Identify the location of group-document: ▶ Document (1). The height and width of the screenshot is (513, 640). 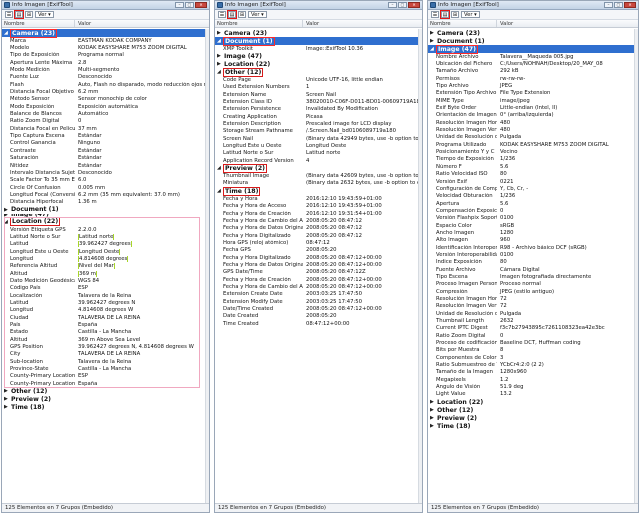
(105, 210).